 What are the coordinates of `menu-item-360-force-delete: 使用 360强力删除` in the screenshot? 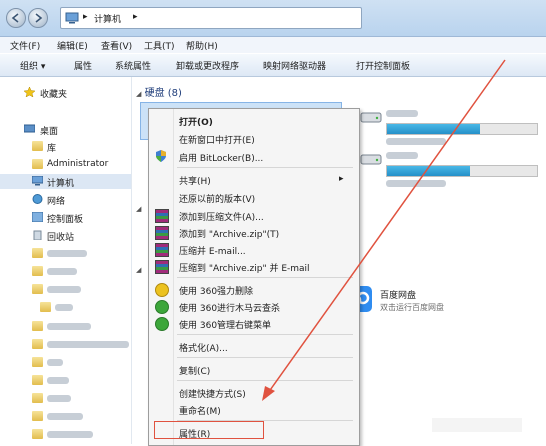 It's located at (253, 289).